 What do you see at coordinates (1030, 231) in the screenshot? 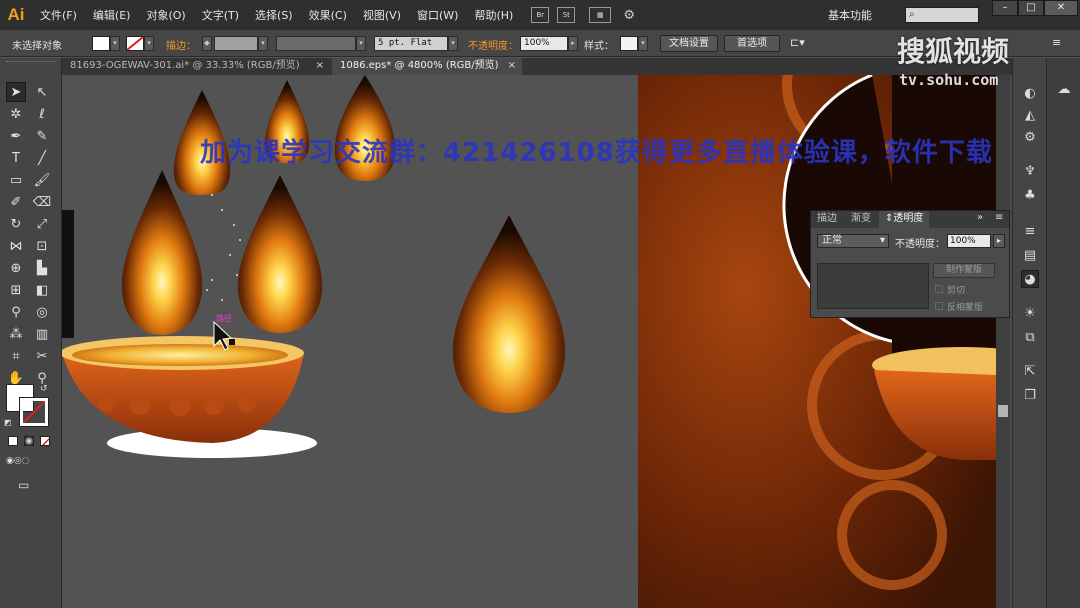
I see `stroke-panel-icon: ≡` at bounding box center [1030, 231].